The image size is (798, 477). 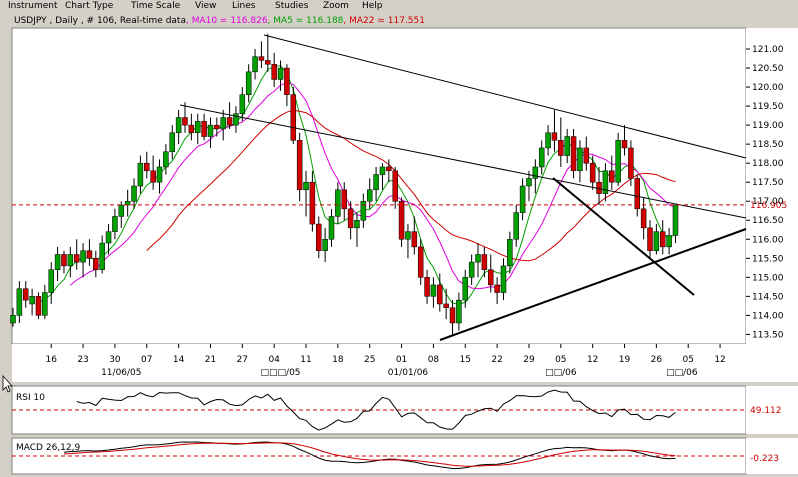 I want to click on y-tick-label: 117.00, so click(x=768, y=202).